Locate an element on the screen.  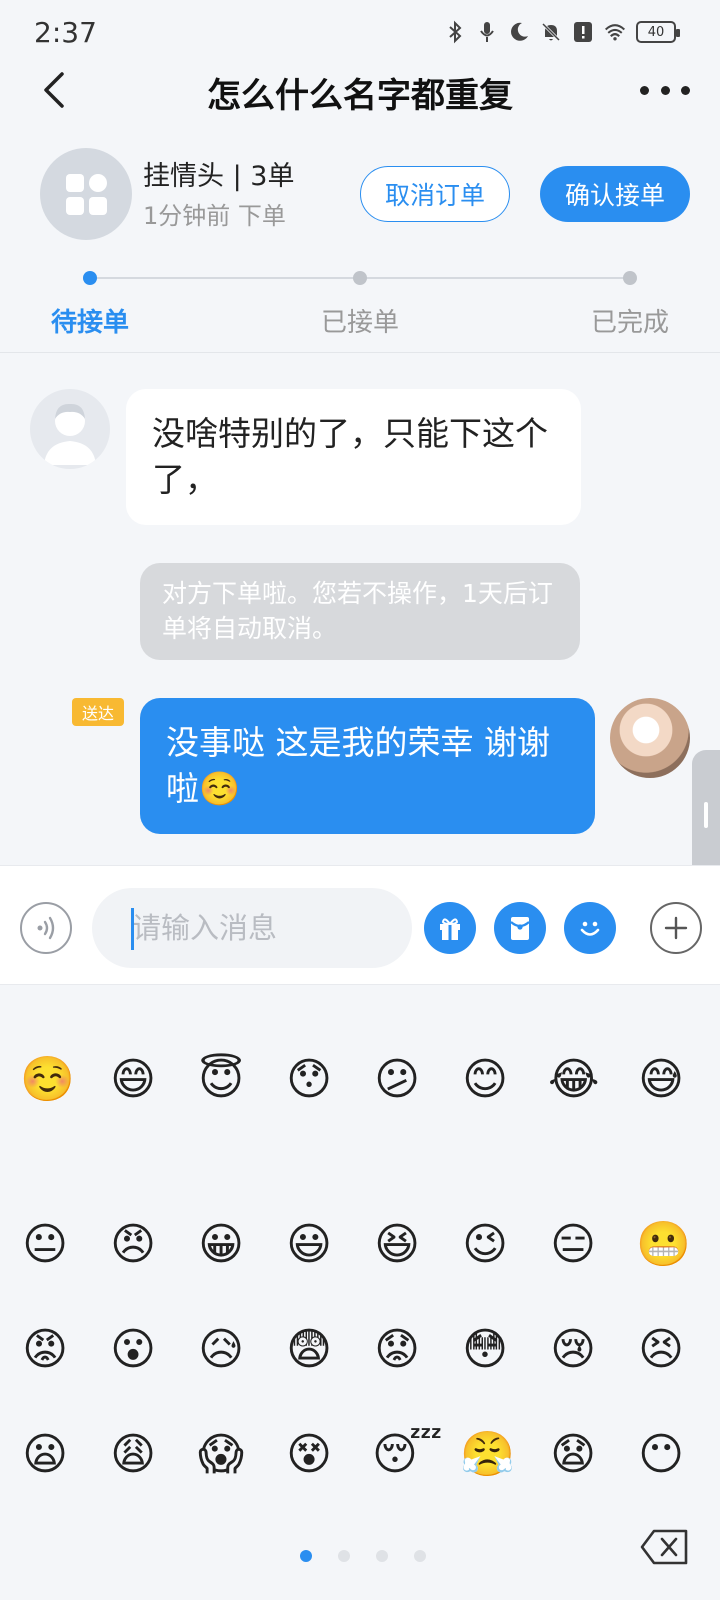
voice-icon is located at coordinates (46, 928).